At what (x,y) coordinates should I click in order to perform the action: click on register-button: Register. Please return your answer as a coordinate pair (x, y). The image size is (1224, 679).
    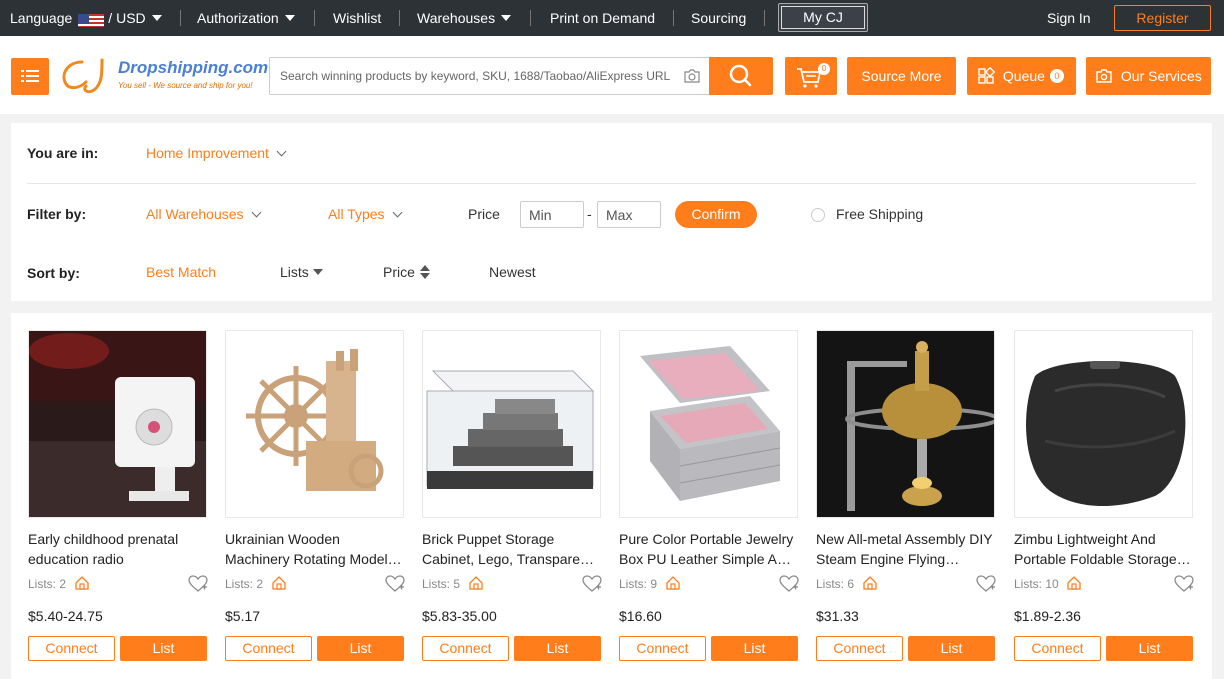
    Looking at the image, I should click on (1162, 18).